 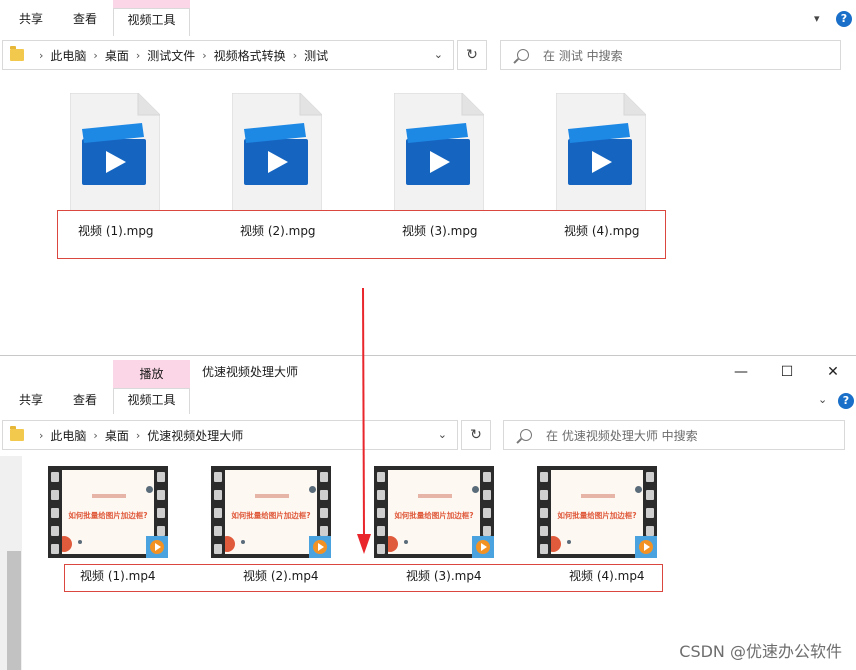 What do you see at coordinates (817, 18) in the screenshot?
I see `ribbon-expand-icon: ▾` at bounding box center [817, 18].